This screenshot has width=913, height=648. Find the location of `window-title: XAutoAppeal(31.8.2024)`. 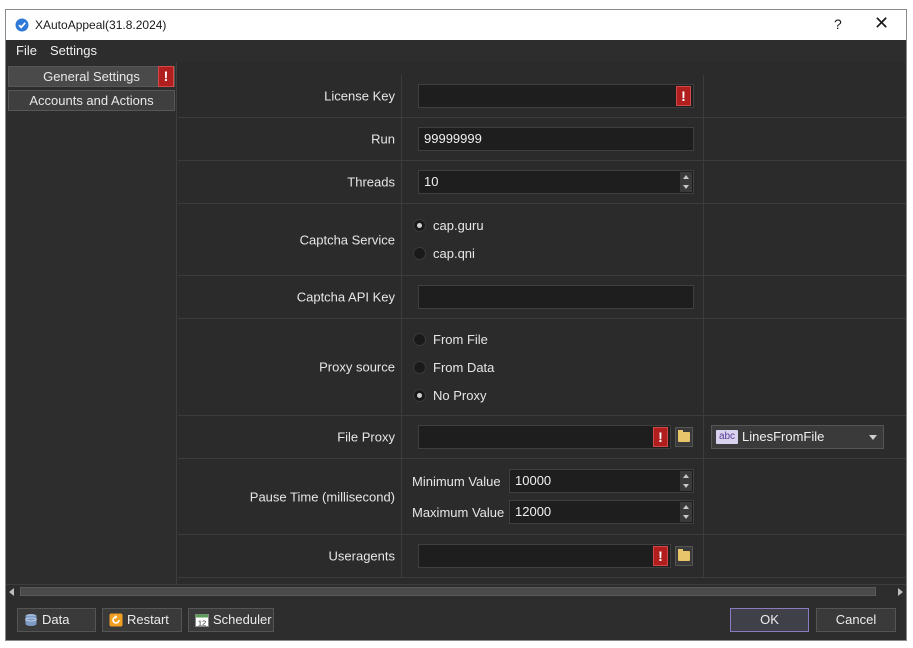

window-title: XAutoAppeal(31.8.2024) is located at coordinates (101, 25).